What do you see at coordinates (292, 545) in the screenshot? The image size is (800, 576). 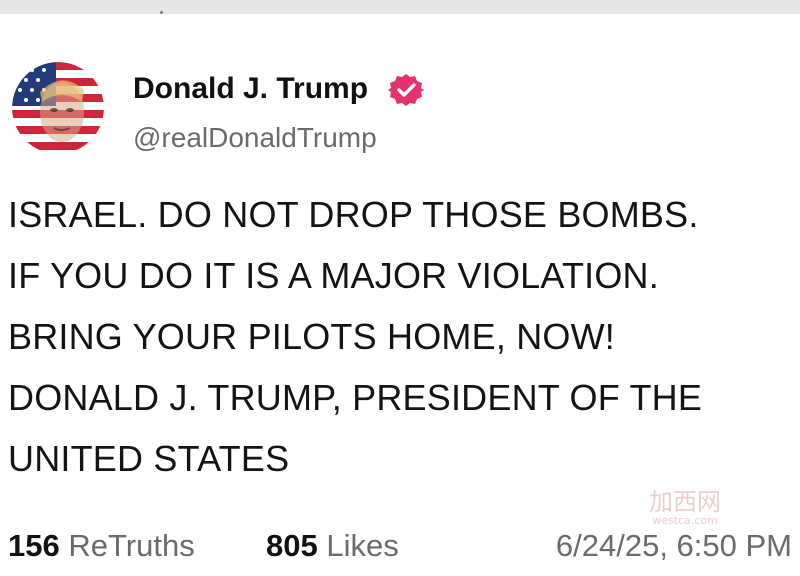 I see `likes-count: 805` at bounding box center [292, 545].